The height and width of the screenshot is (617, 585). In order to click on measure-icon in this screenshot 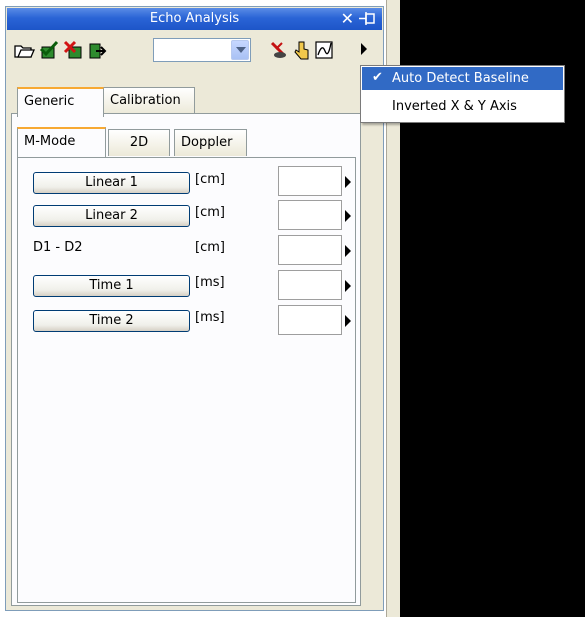, I will do `click(279, 50)`.